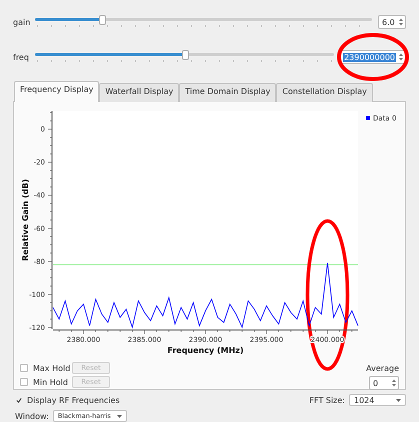 The image size is (419, 422). What do you see at coordinates (384, 383) in the screenshot?
I see `spin-box: 0` at bounding box center [384, 383].